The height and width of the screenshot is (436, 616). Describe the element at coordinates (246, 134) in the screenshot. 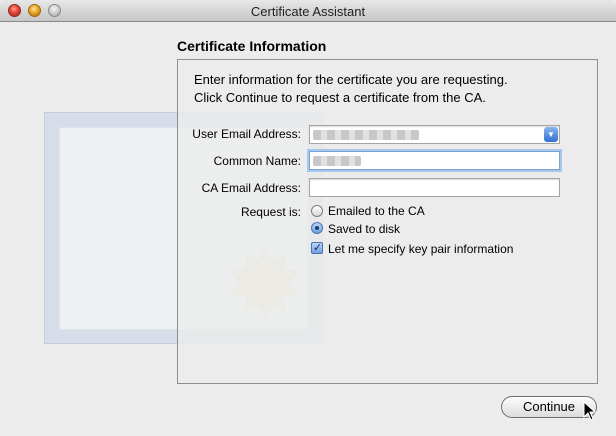

I see `user-email-label: User Email Address:` at that location.